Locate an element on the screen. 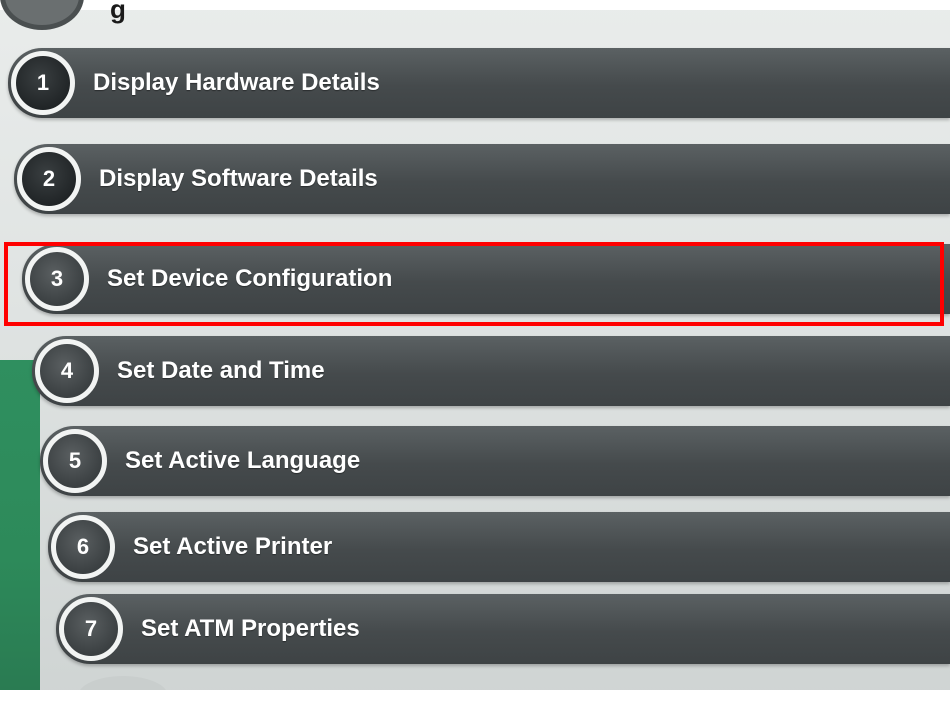  menu-item-set-date-and-time: 4 Set Date and Time is located at coordinates (491, 371).